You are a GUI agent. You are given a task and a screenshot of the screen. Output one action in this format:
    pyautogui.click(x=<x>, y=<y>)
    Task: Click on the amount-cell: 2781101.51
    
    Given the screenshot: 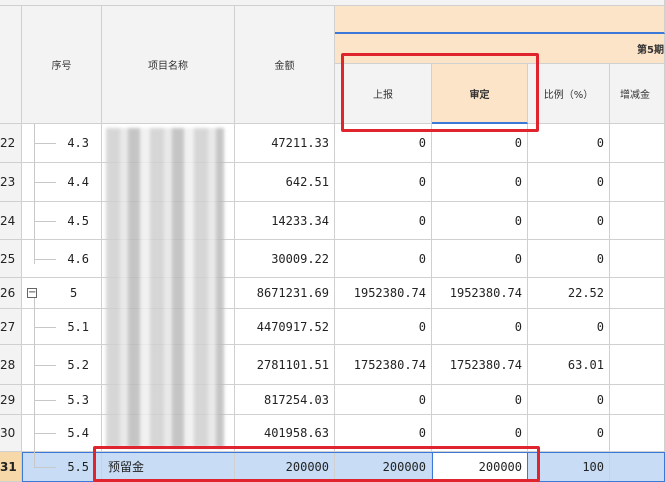 What is the action you would take?
    pyautogui.click(x=285, y=365)
    